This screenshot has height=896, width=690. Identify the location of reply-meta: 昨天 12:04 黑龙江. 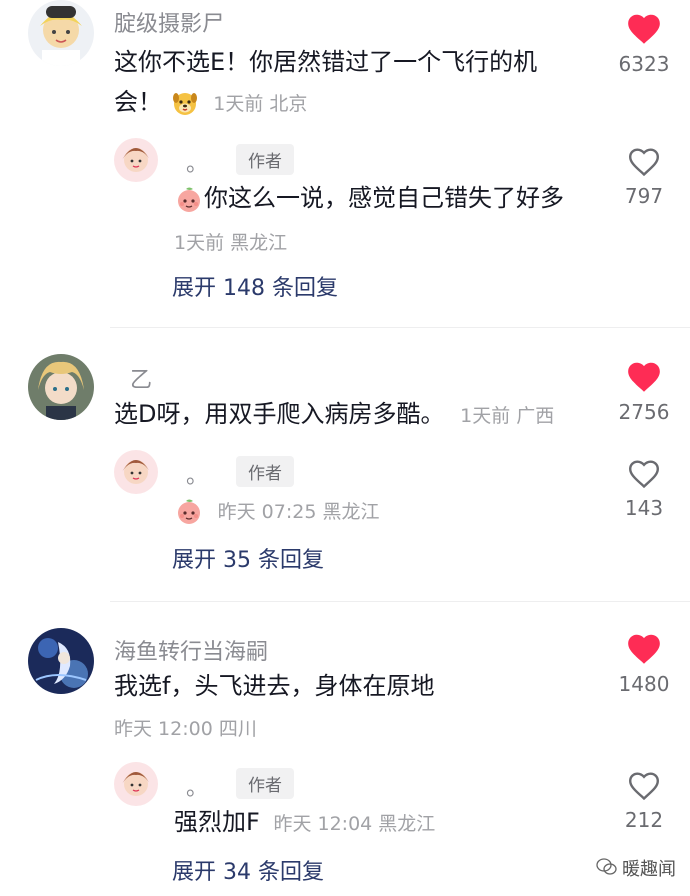
(354, 824).